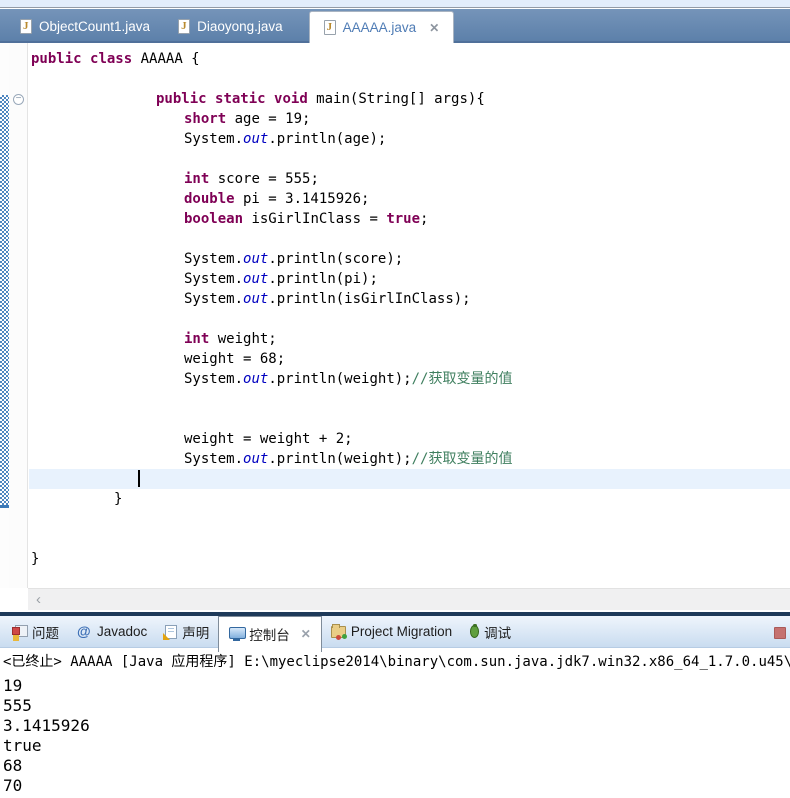 The height and width of the screenshot is (798, 790). Describe the element at coordinates (401, 631) in the screenshot. I see `view-tab-label: Project Migration` at that location.